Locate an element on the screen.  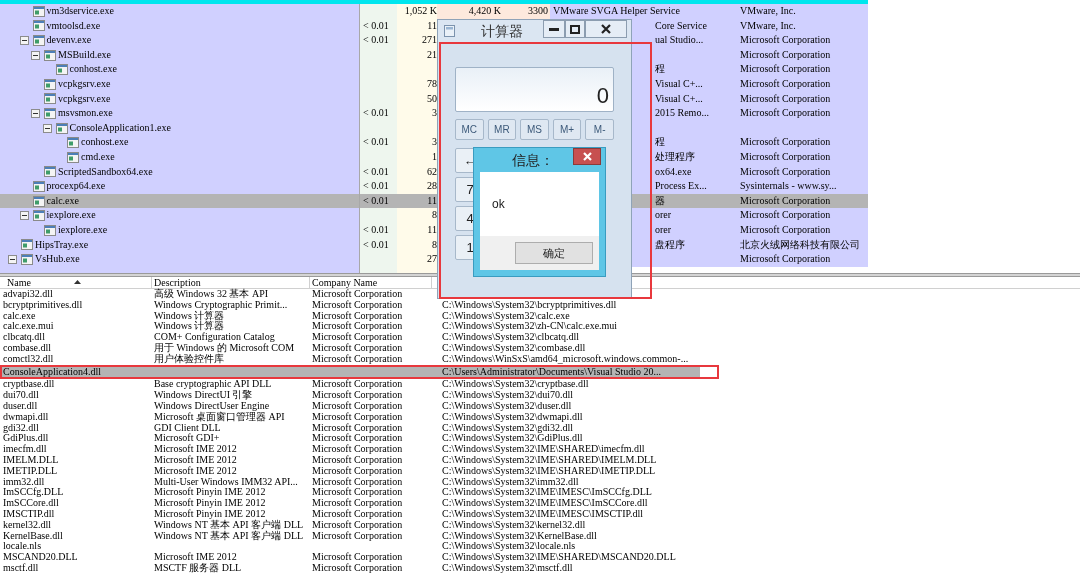
table-cell: 1,052 K is located at coordinates (417, 11).